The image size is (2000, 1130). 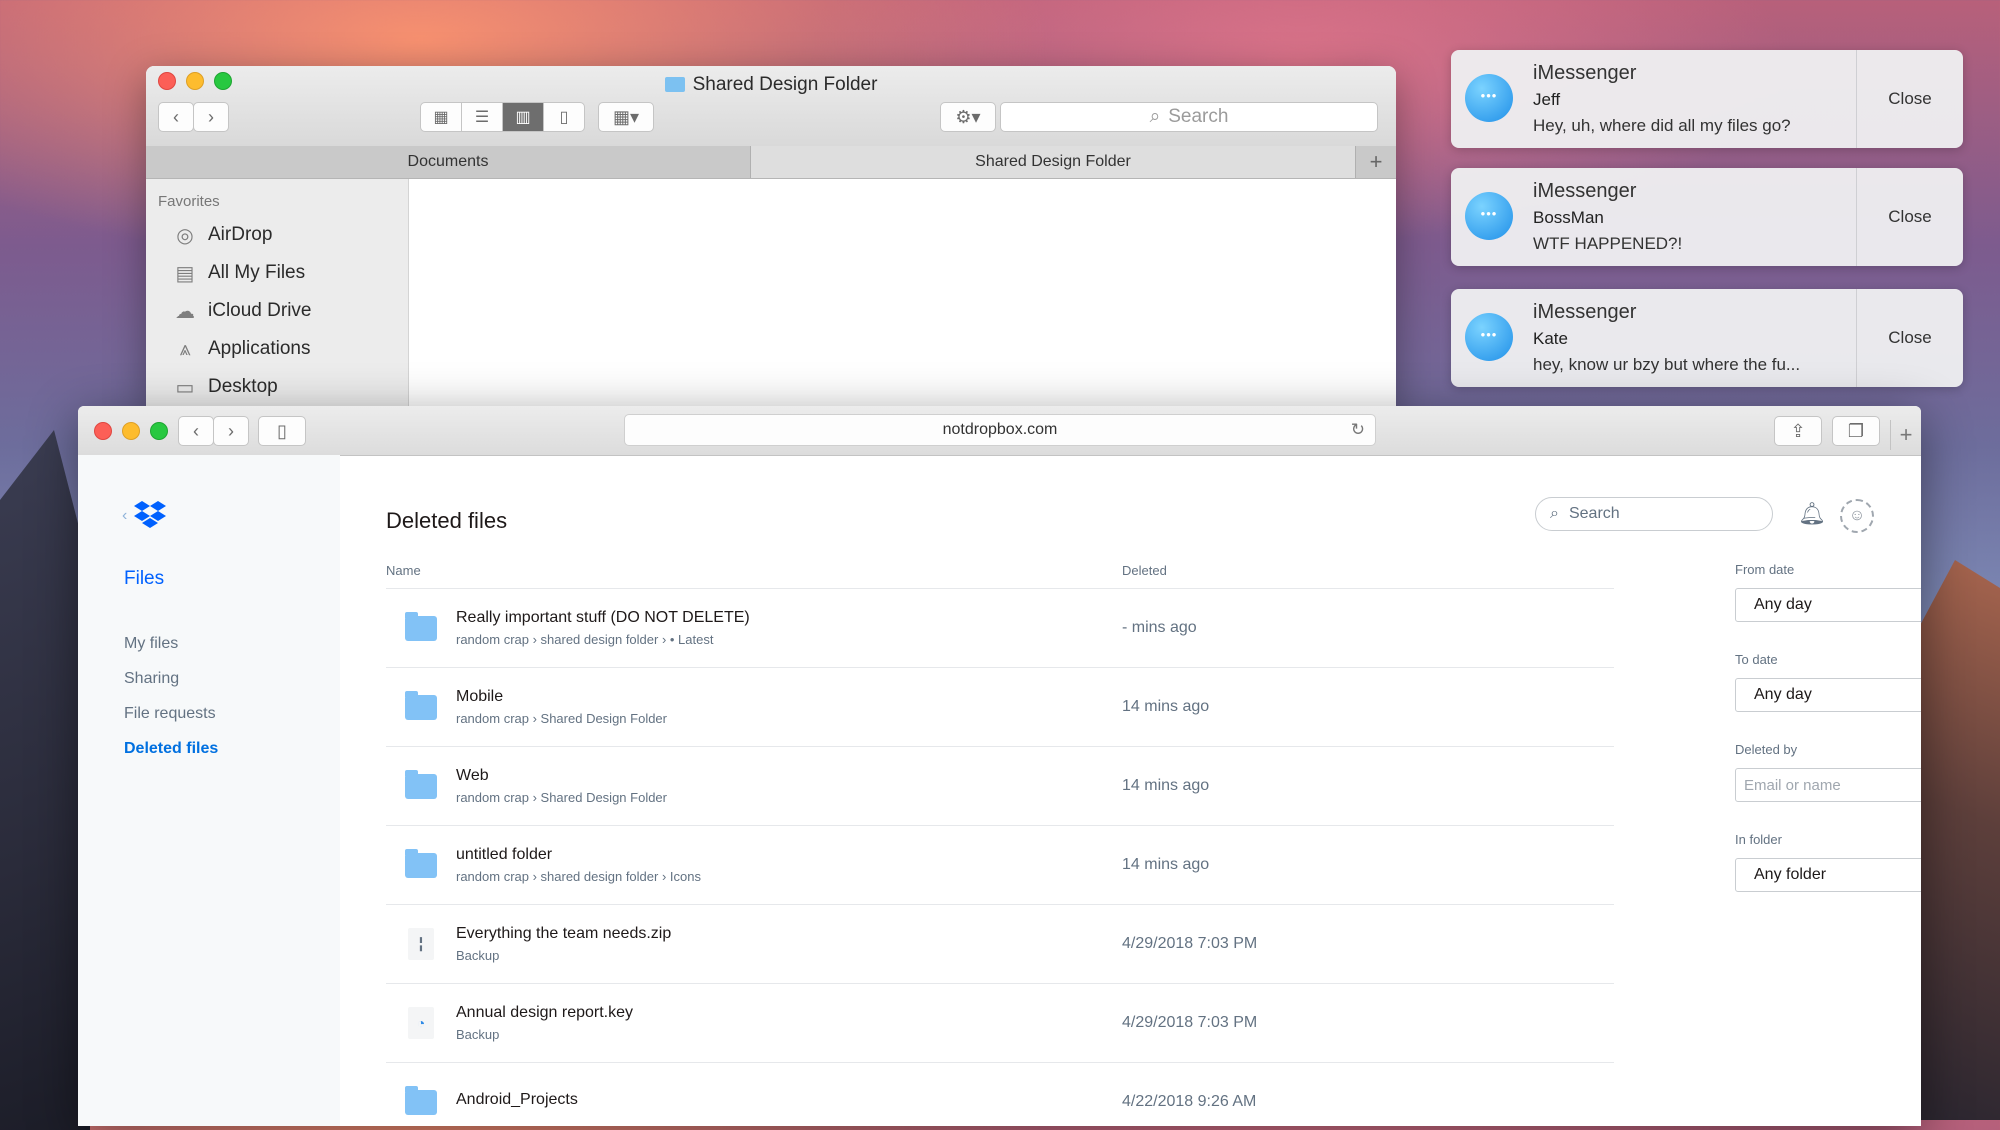 What do you see at coordinates (1955, 840) in the screenshot?
I see `wallpaper-mountain-right` at bounding box center [1955, 840].